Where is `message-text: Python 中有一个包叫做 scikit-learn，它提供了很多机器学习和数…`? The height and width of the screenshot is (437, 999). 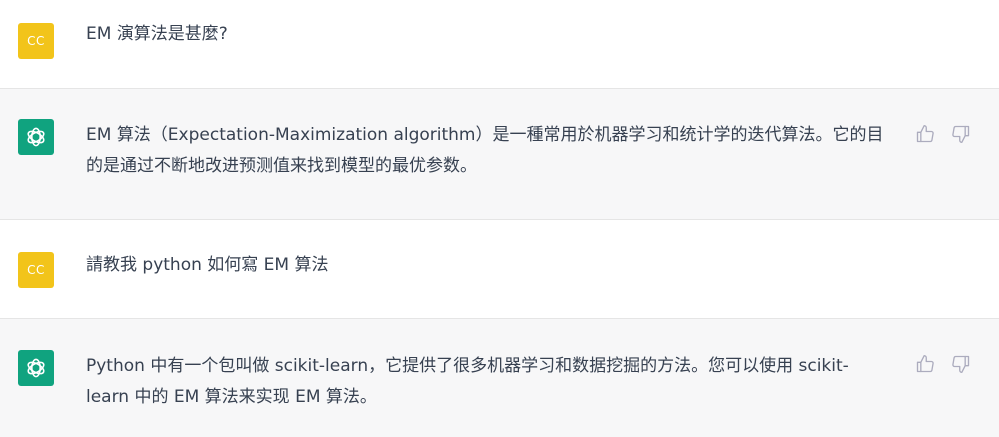
message-text: Python 中有一个包叫做 scikit-learn，它提供了很多机器学习和数… is located at coordinates (467, 381).